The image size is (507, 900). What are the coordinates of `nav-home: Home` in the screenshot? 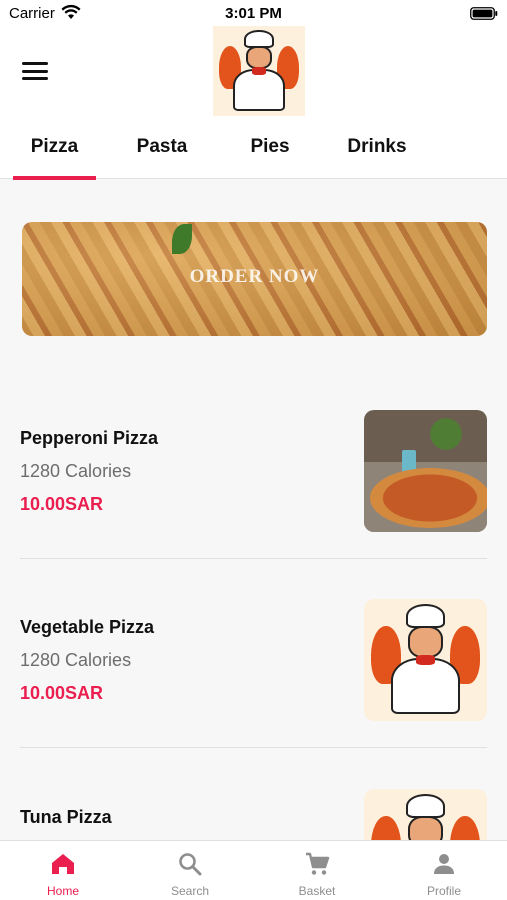 It's located at (63, 870).